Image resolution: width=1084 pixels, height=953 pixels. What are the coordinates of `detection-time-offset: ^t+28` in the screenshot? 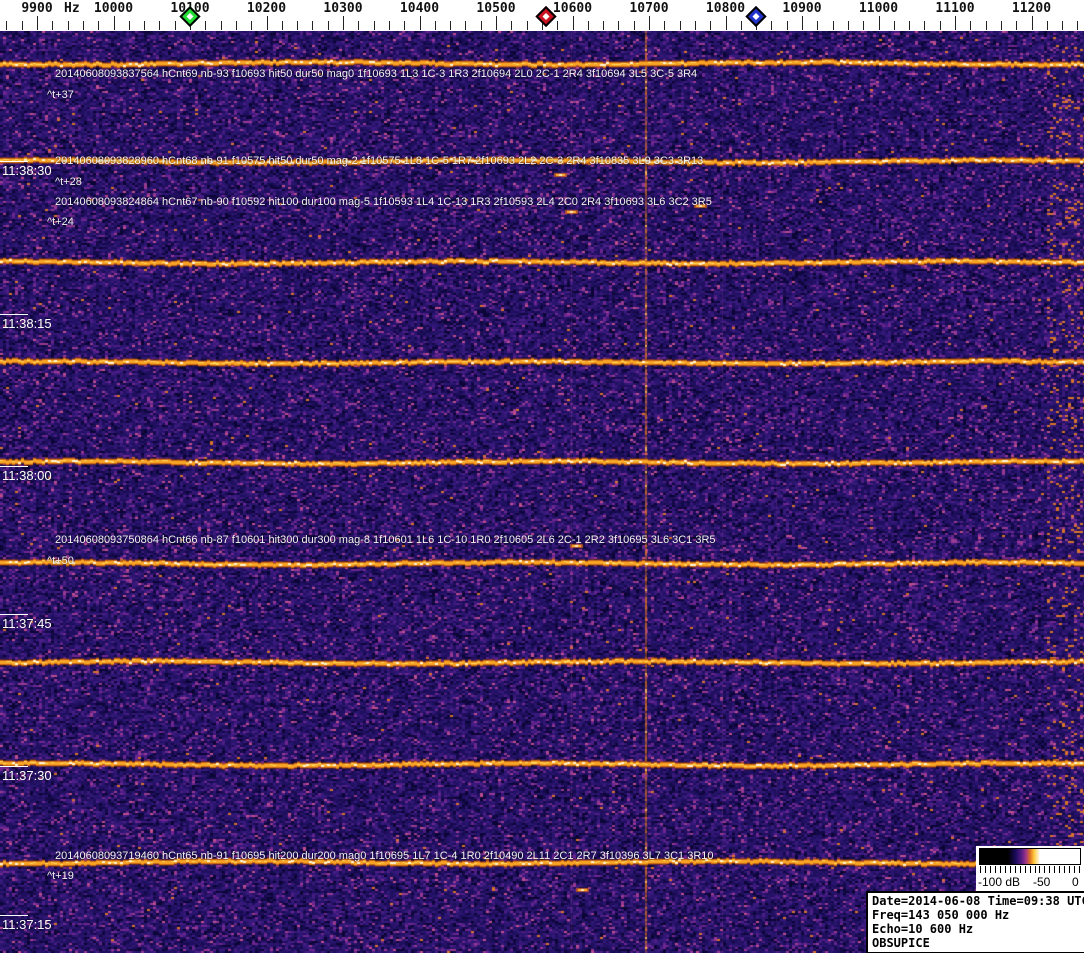 It's located at (68, 182).